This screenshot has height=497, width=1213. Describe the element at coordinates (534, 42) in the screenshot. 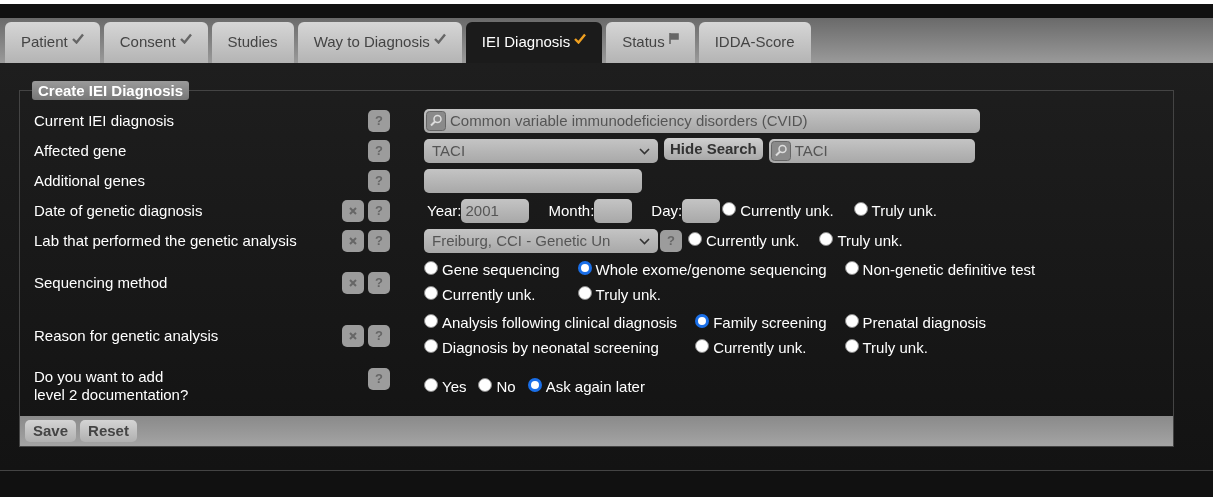

I see `tab: IEI Diagnosis` at that location.